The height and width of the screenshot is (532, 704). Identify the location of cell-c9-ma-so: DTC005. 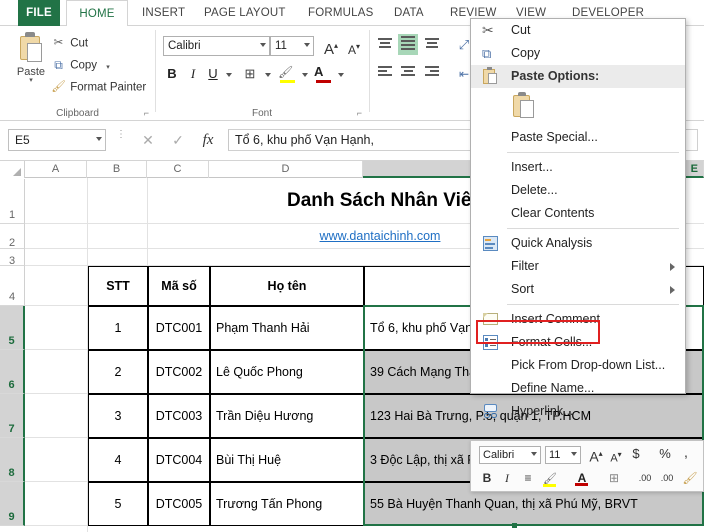
(179, 504).